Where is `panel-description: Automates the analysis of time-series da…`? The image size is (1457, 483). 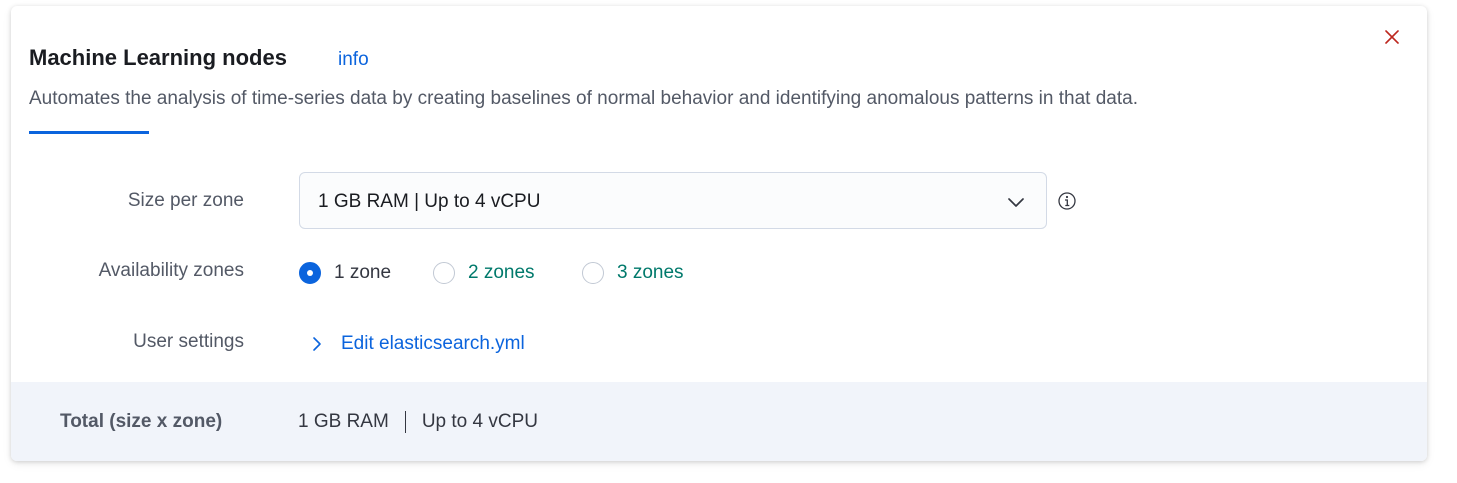
panel-description: Automates the analysis of time-series da… is located at coordinates (583, 98).